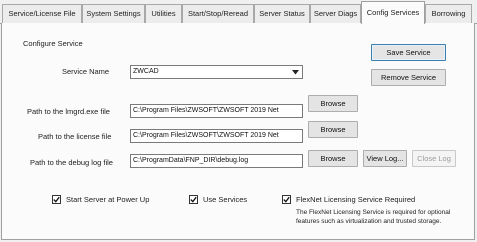 The width and height of the screenshot is (477, 242). I want to click on tab-server-status: Server Status, so click(282, 13).